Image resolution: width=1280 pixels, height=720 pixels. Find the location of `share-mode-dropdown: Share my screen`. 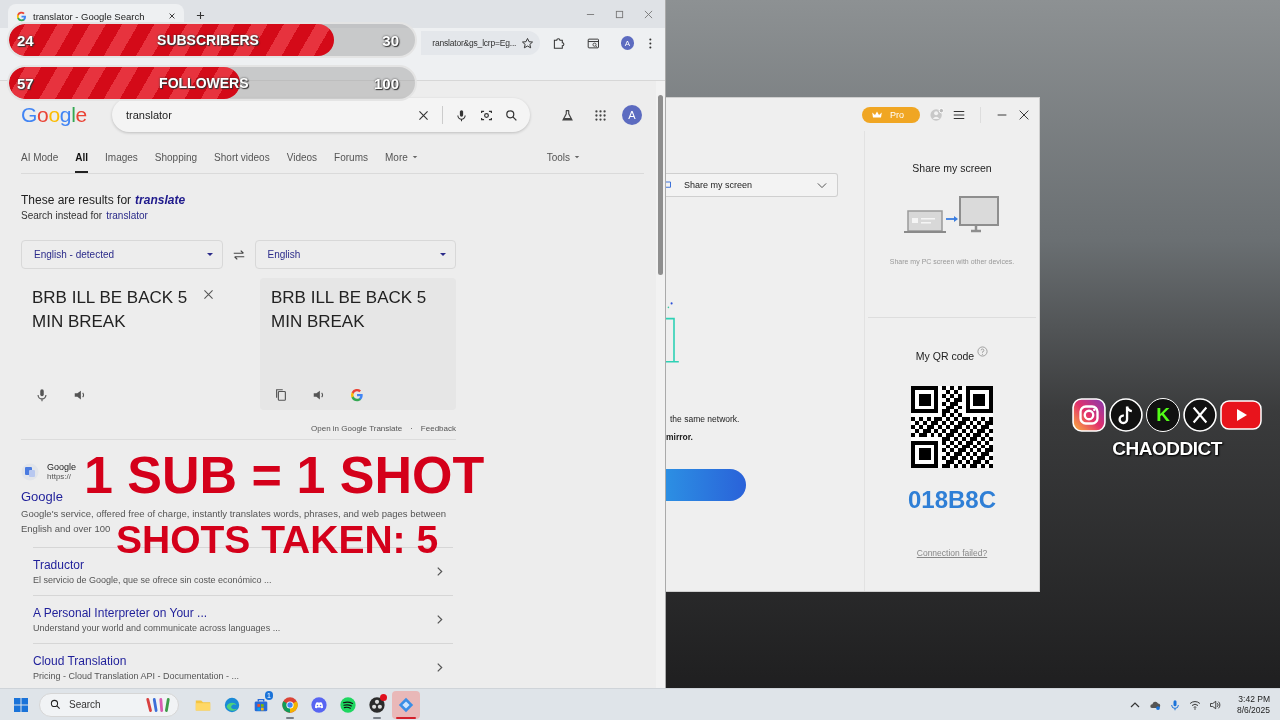

share-mode-dropdown: Share my screen is located at coordinates (752, 185).